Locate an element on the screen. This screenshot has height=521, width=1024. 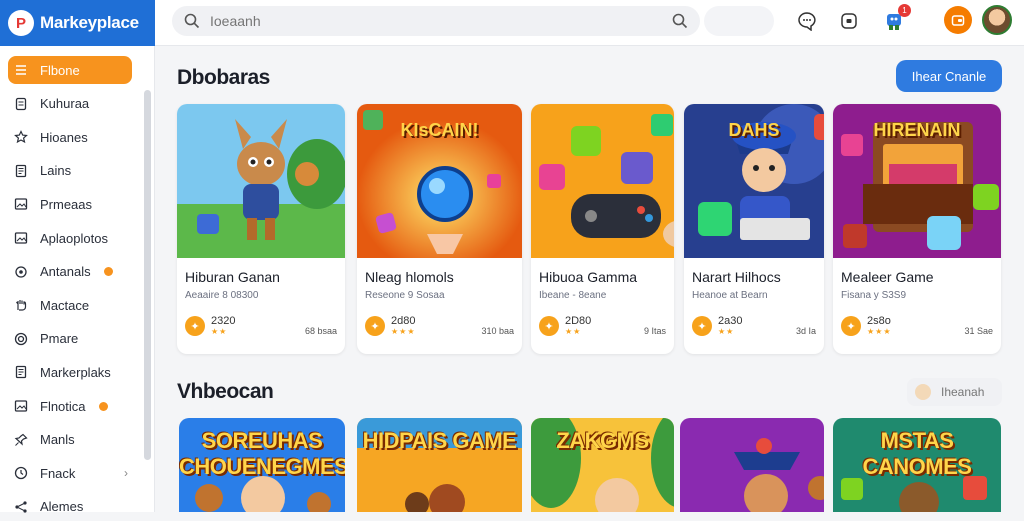
game-title: Narart Hilhocs is located at coordinates (736, 277).